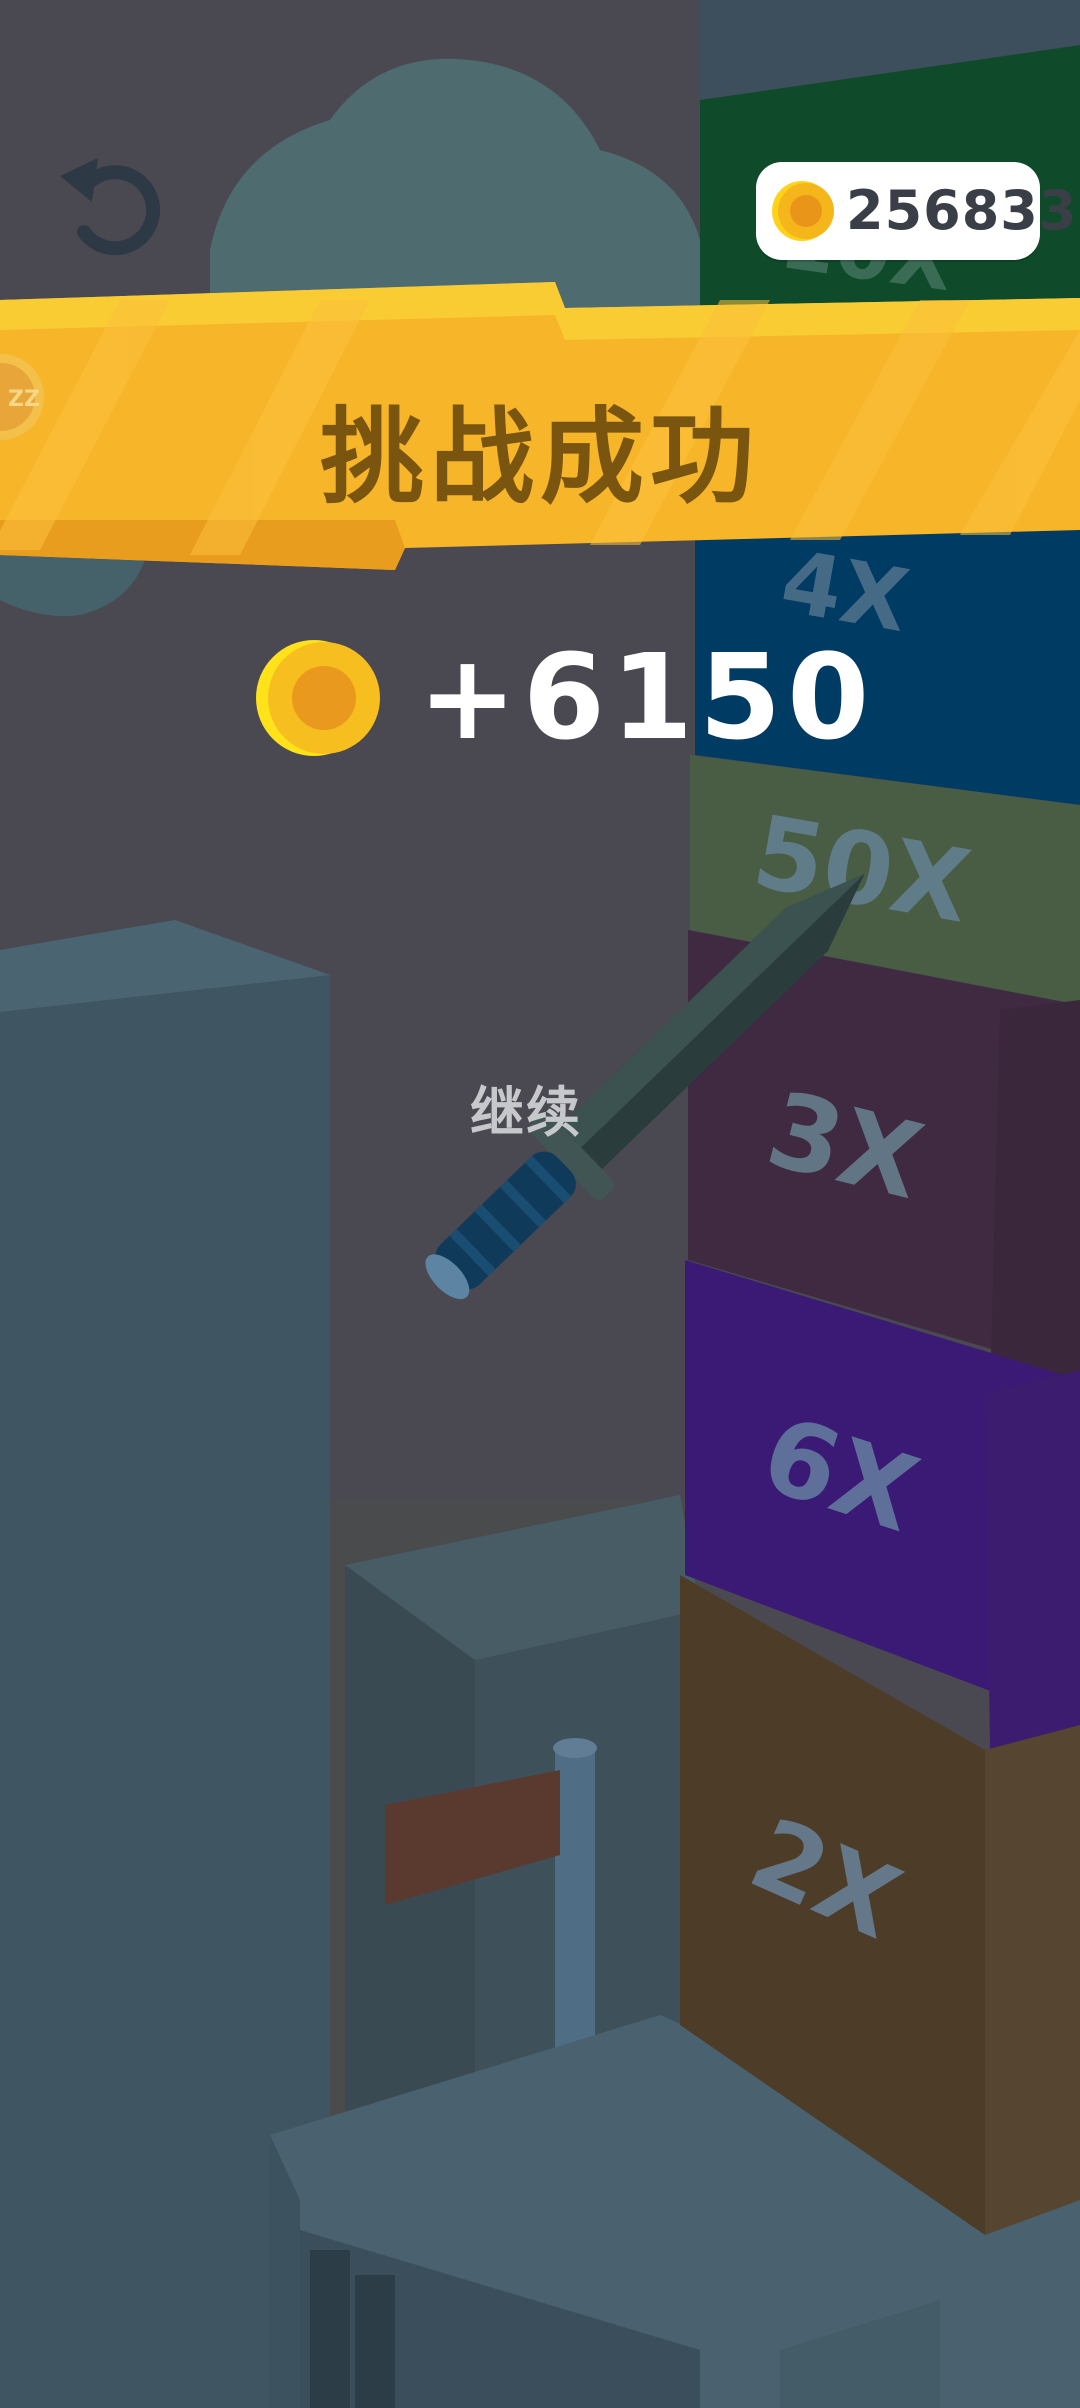  I want to click on challenge-success-title: 挑战成功, so click(539, 457).